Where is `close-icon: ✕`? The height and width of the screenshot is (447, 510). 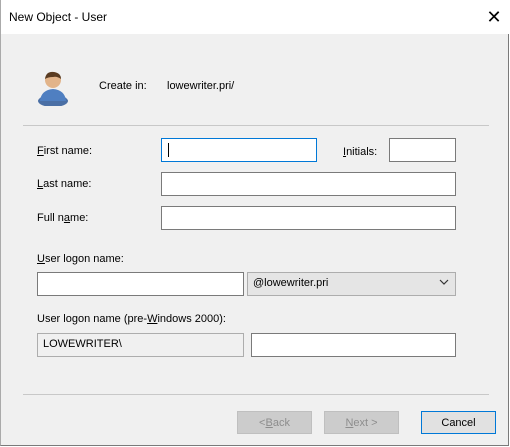 close-icon: ✕ is located at coordinates (493, 17).